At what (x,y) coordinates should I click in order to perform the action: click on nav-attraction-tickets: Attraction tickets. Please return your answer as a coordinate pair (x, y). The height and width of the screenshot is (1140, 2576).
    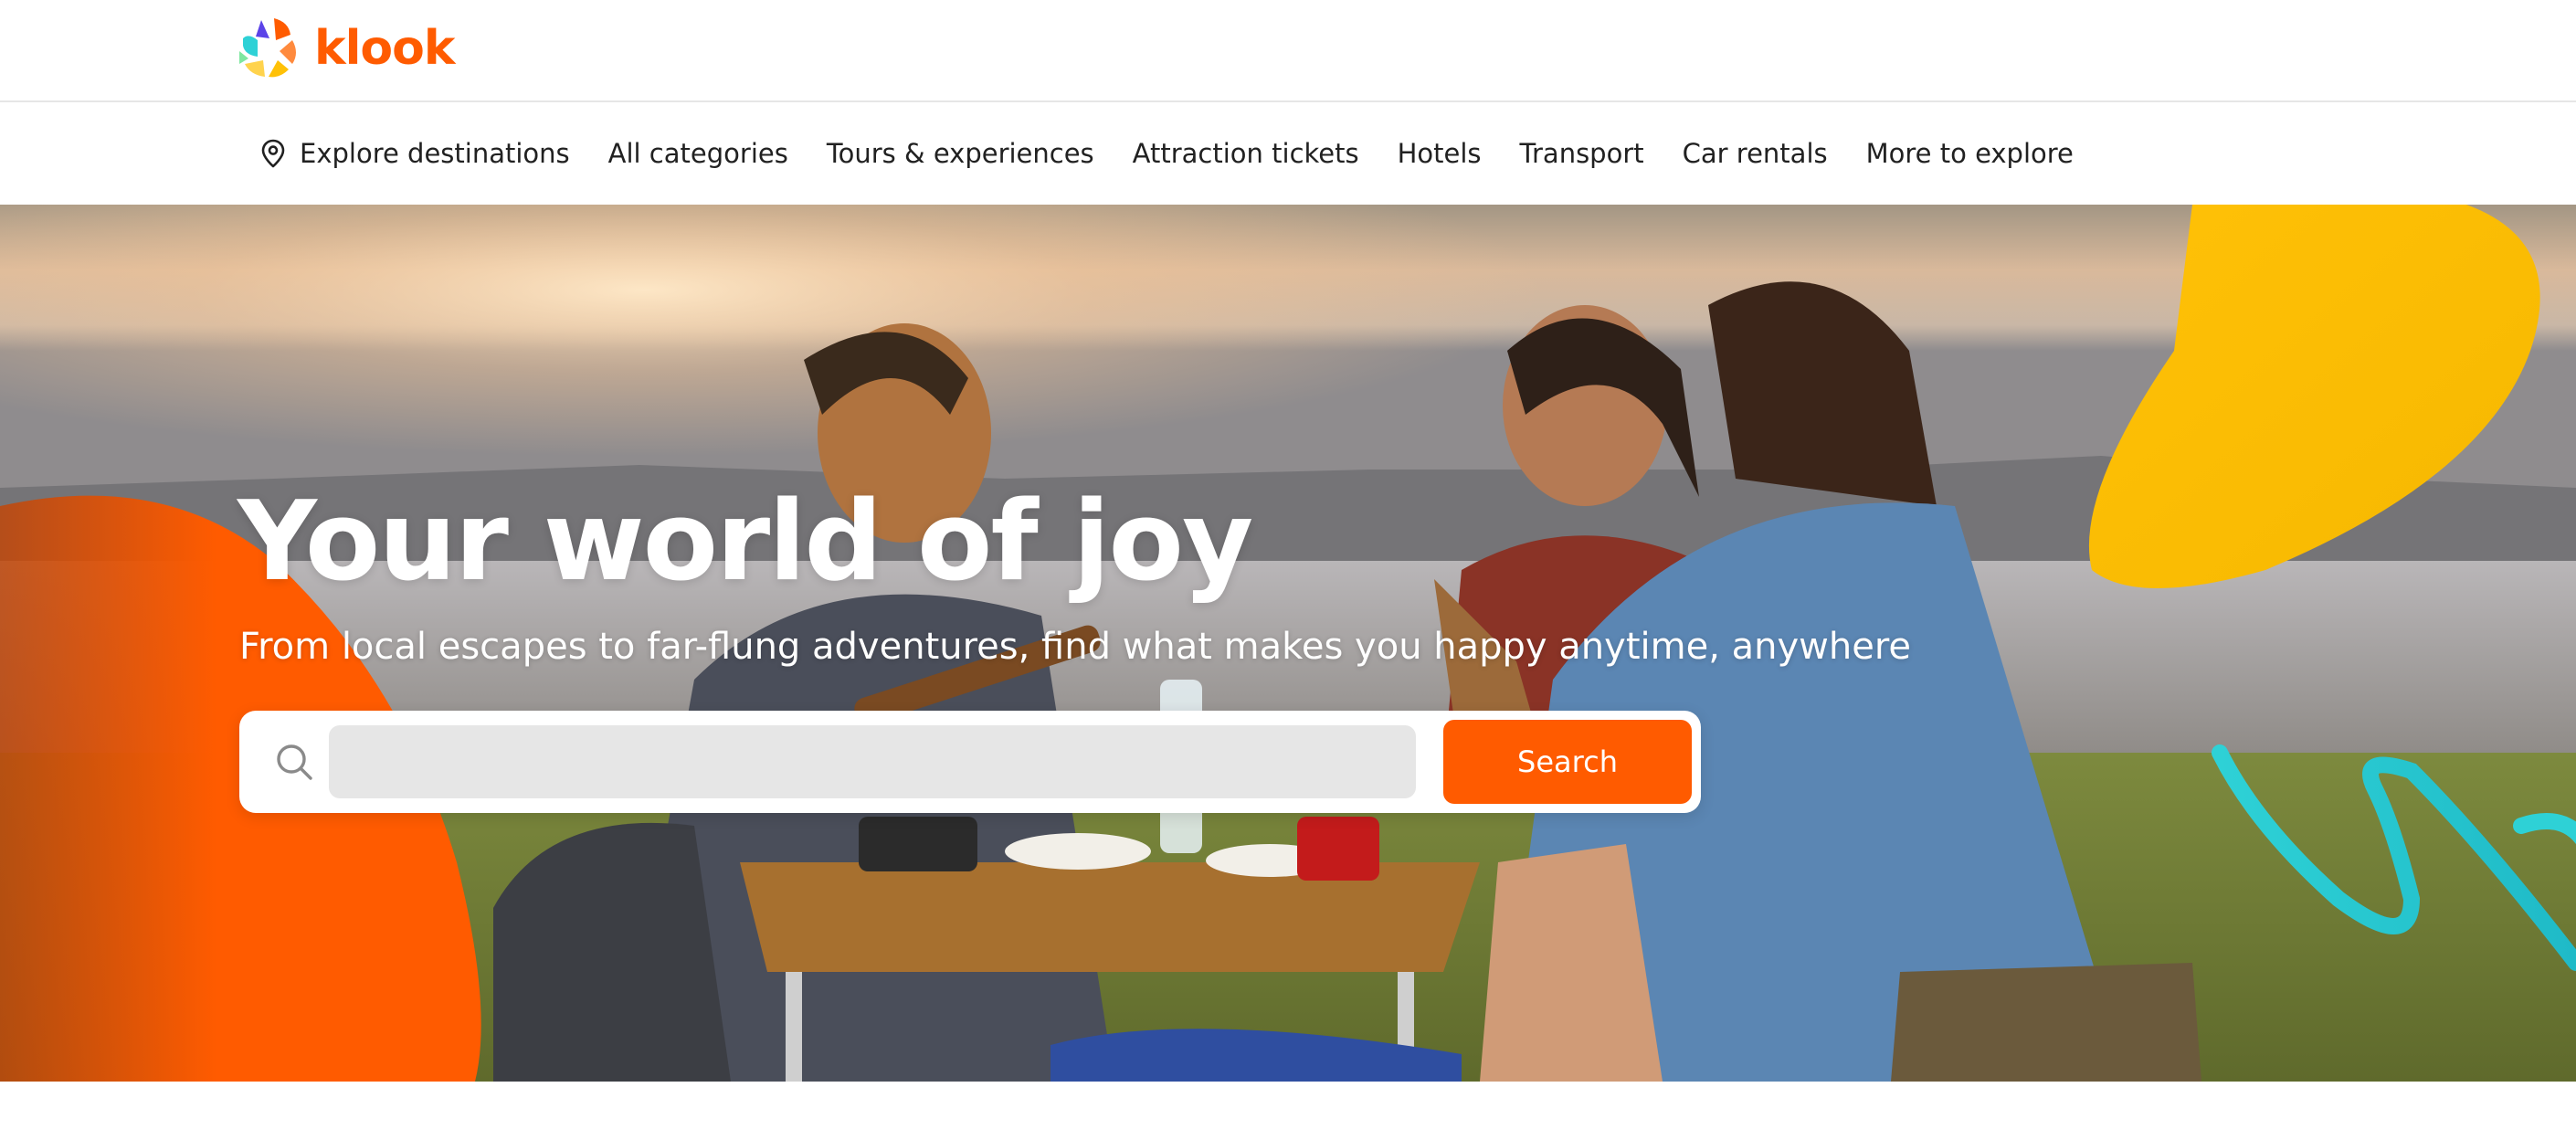
    Looking at the image, I should click on (1246, 153).